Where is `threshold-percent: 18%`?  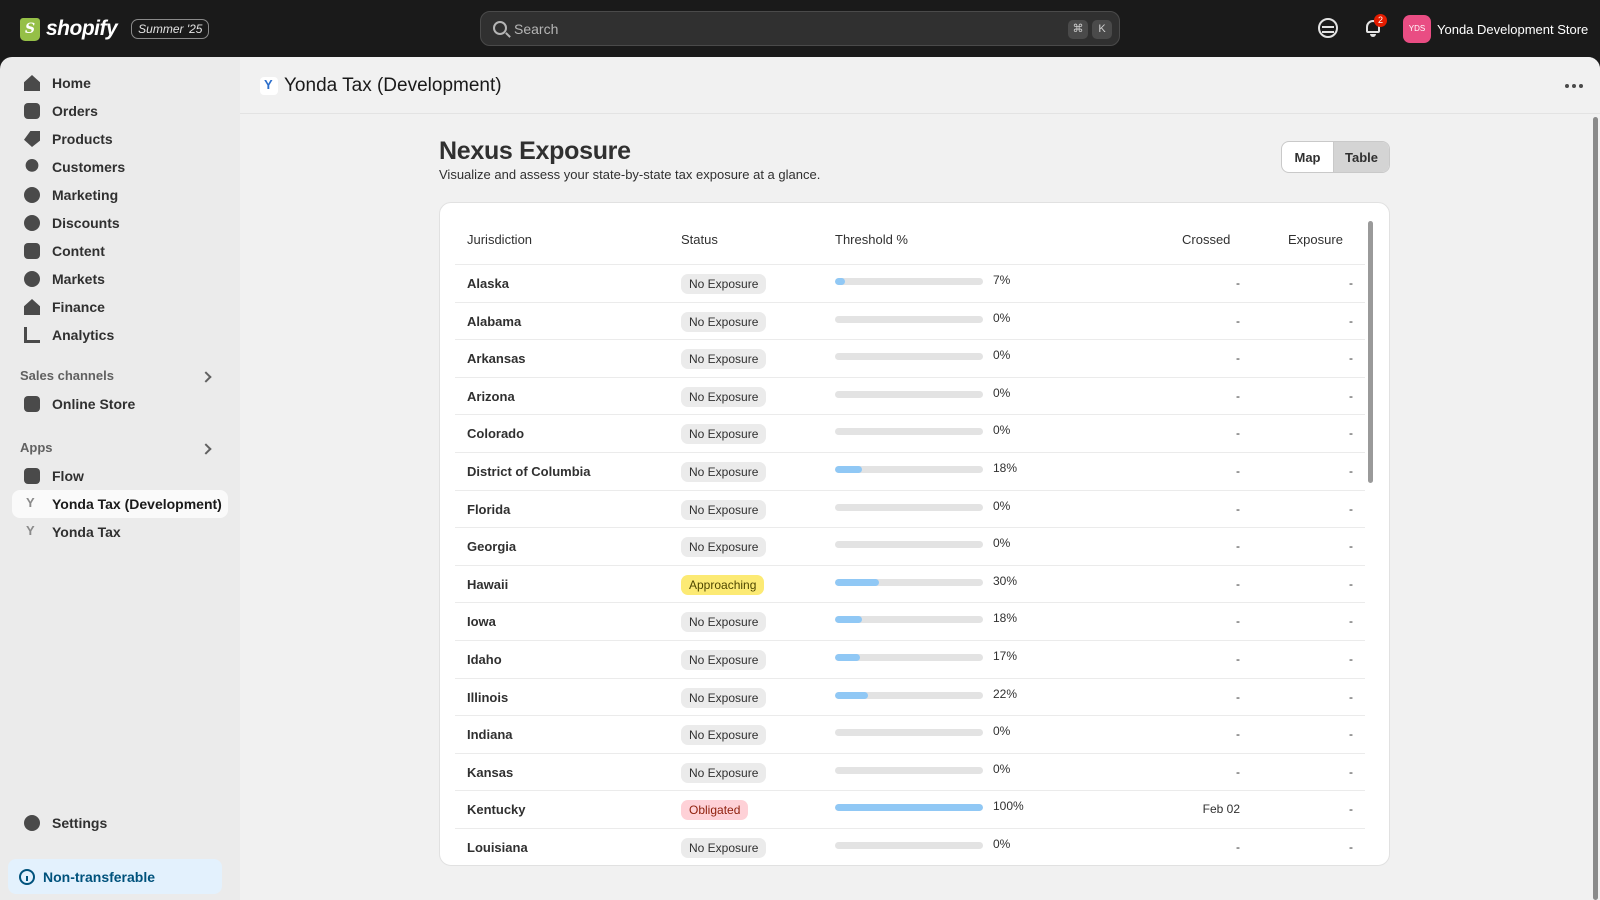
threshold-percent: 18% is located at coordinates (1005, 618).